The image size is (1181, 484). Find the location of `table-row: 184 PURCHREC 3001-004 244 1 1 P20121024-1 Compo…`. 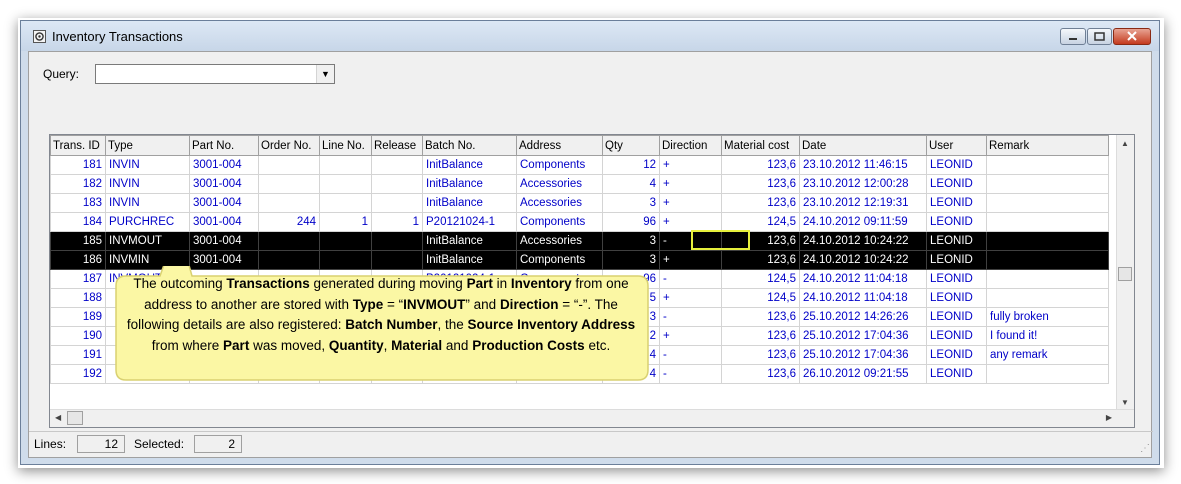

table-row: 184 PURCHREC 3001-004 244 1 1 P20121024-1 Compo… is located at coordinates (579, 222).